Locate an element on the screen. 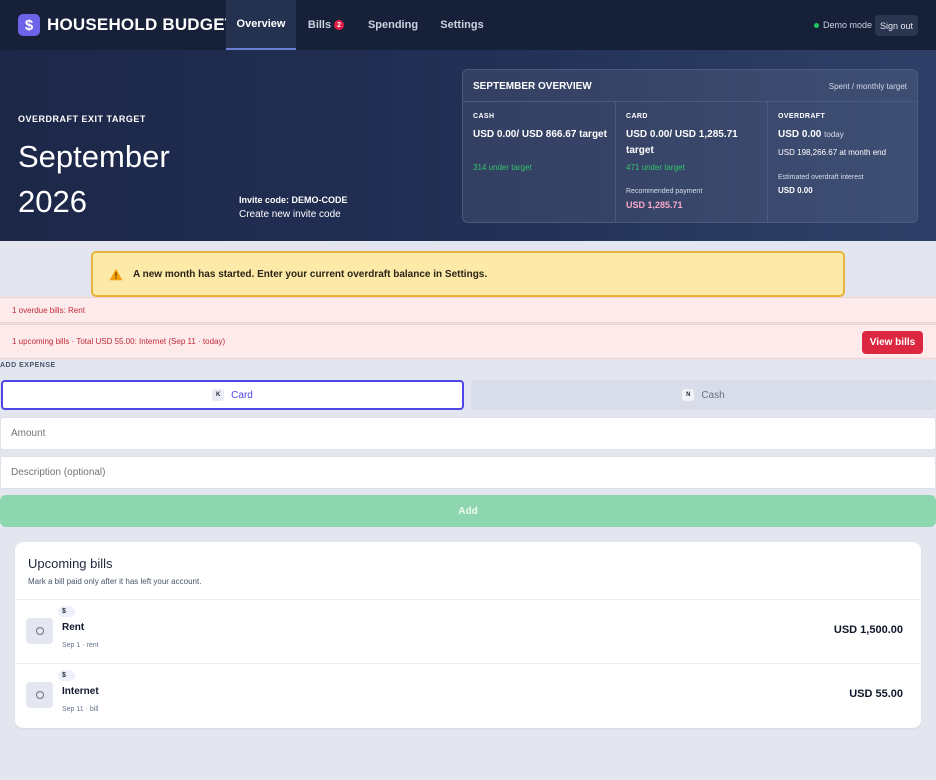  card-label: CARD is located at coordinates (637, 116).